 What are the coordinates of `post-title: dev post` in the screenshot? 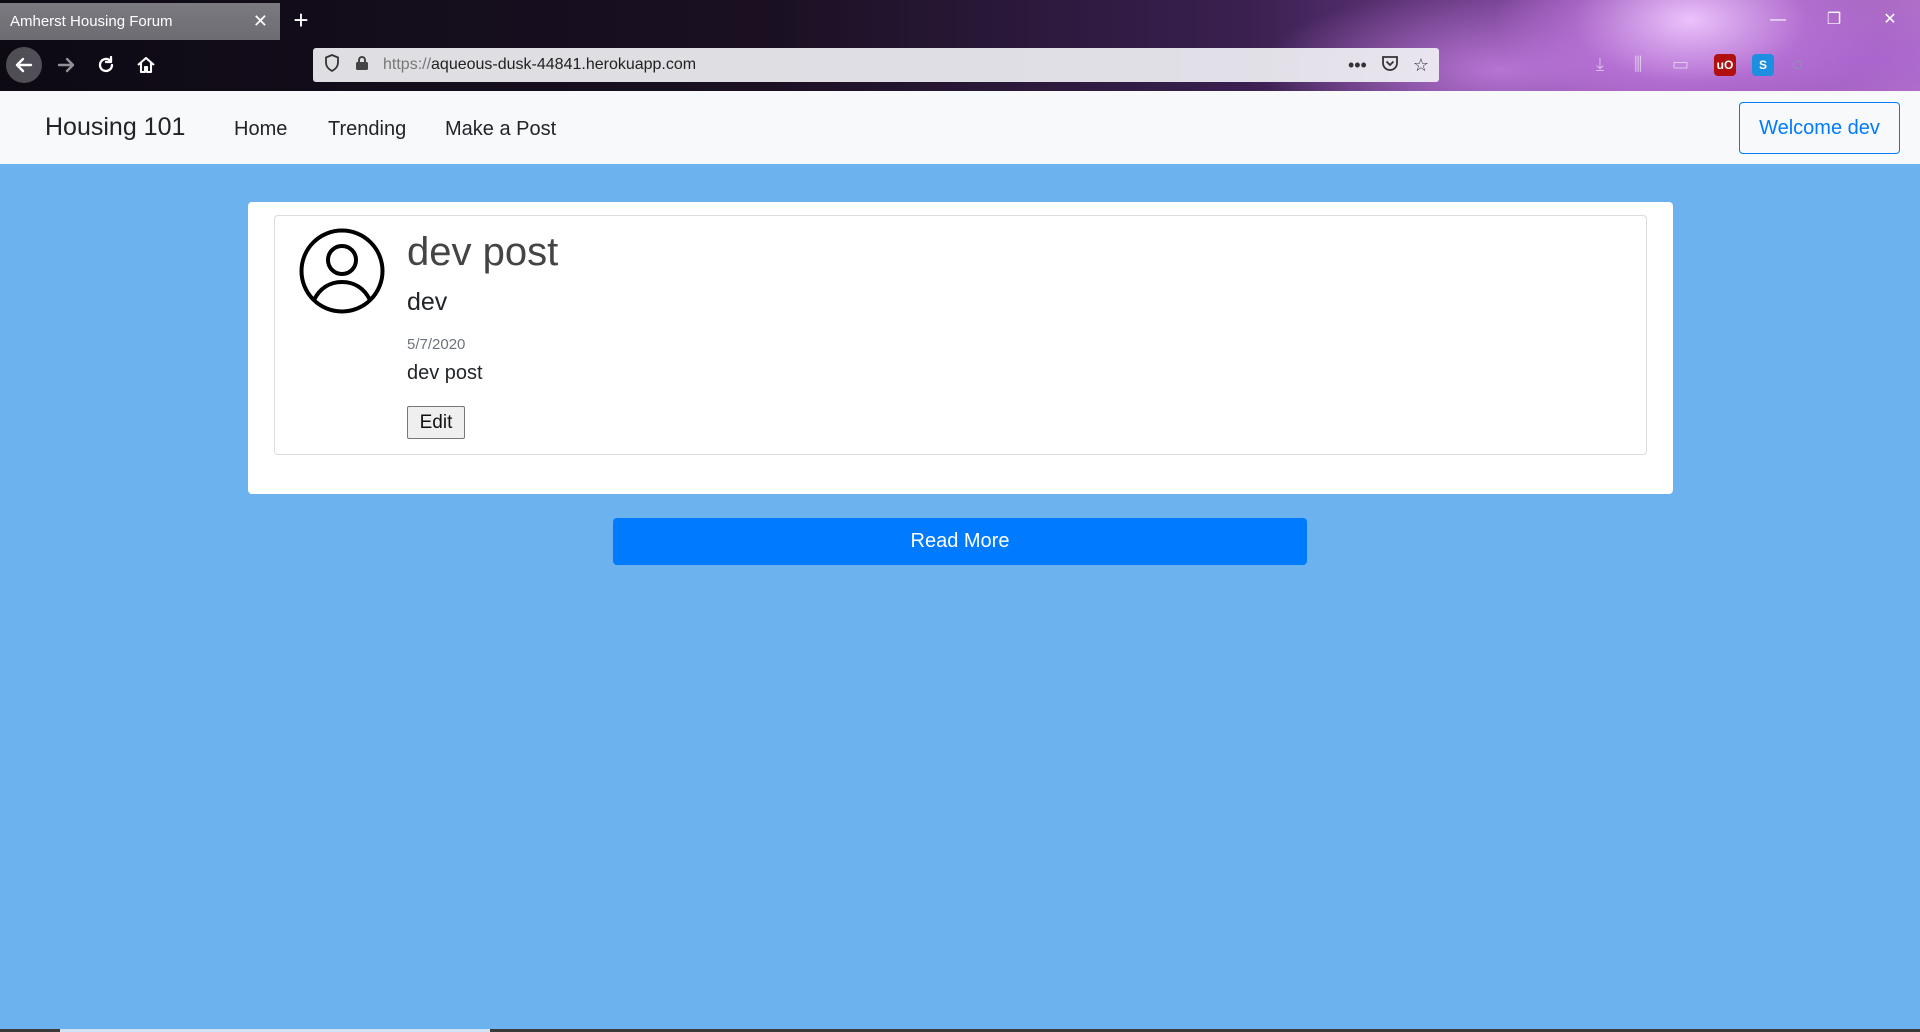 It's located at (483, 252).